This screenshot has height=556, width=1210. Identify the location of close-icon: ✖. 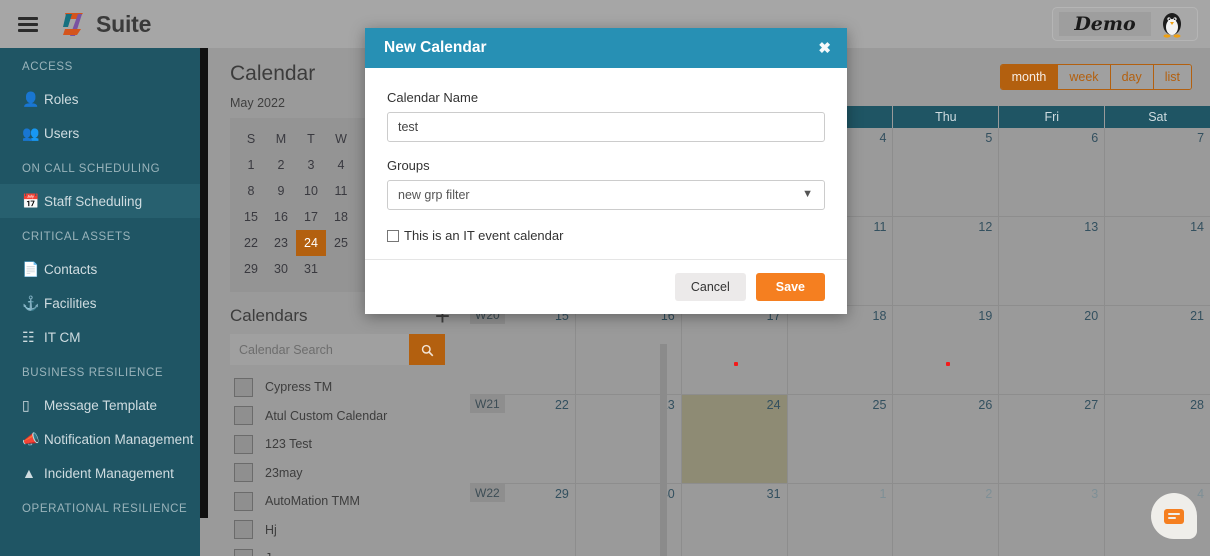
(824, 48).